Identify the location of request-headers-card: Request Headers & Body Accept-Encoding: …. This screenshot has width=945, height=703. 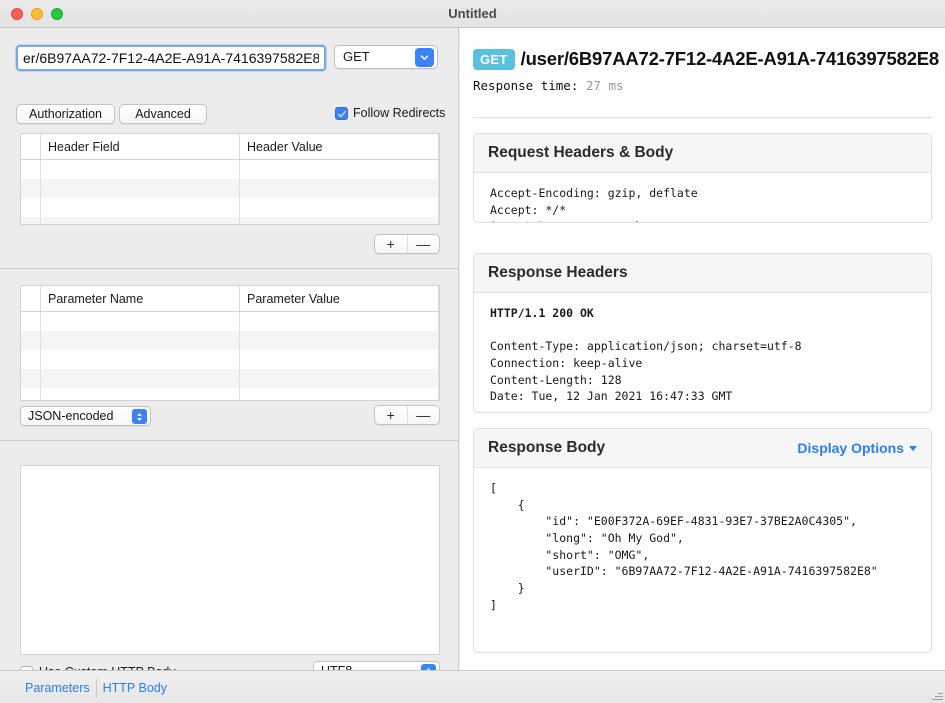
(702, 178).